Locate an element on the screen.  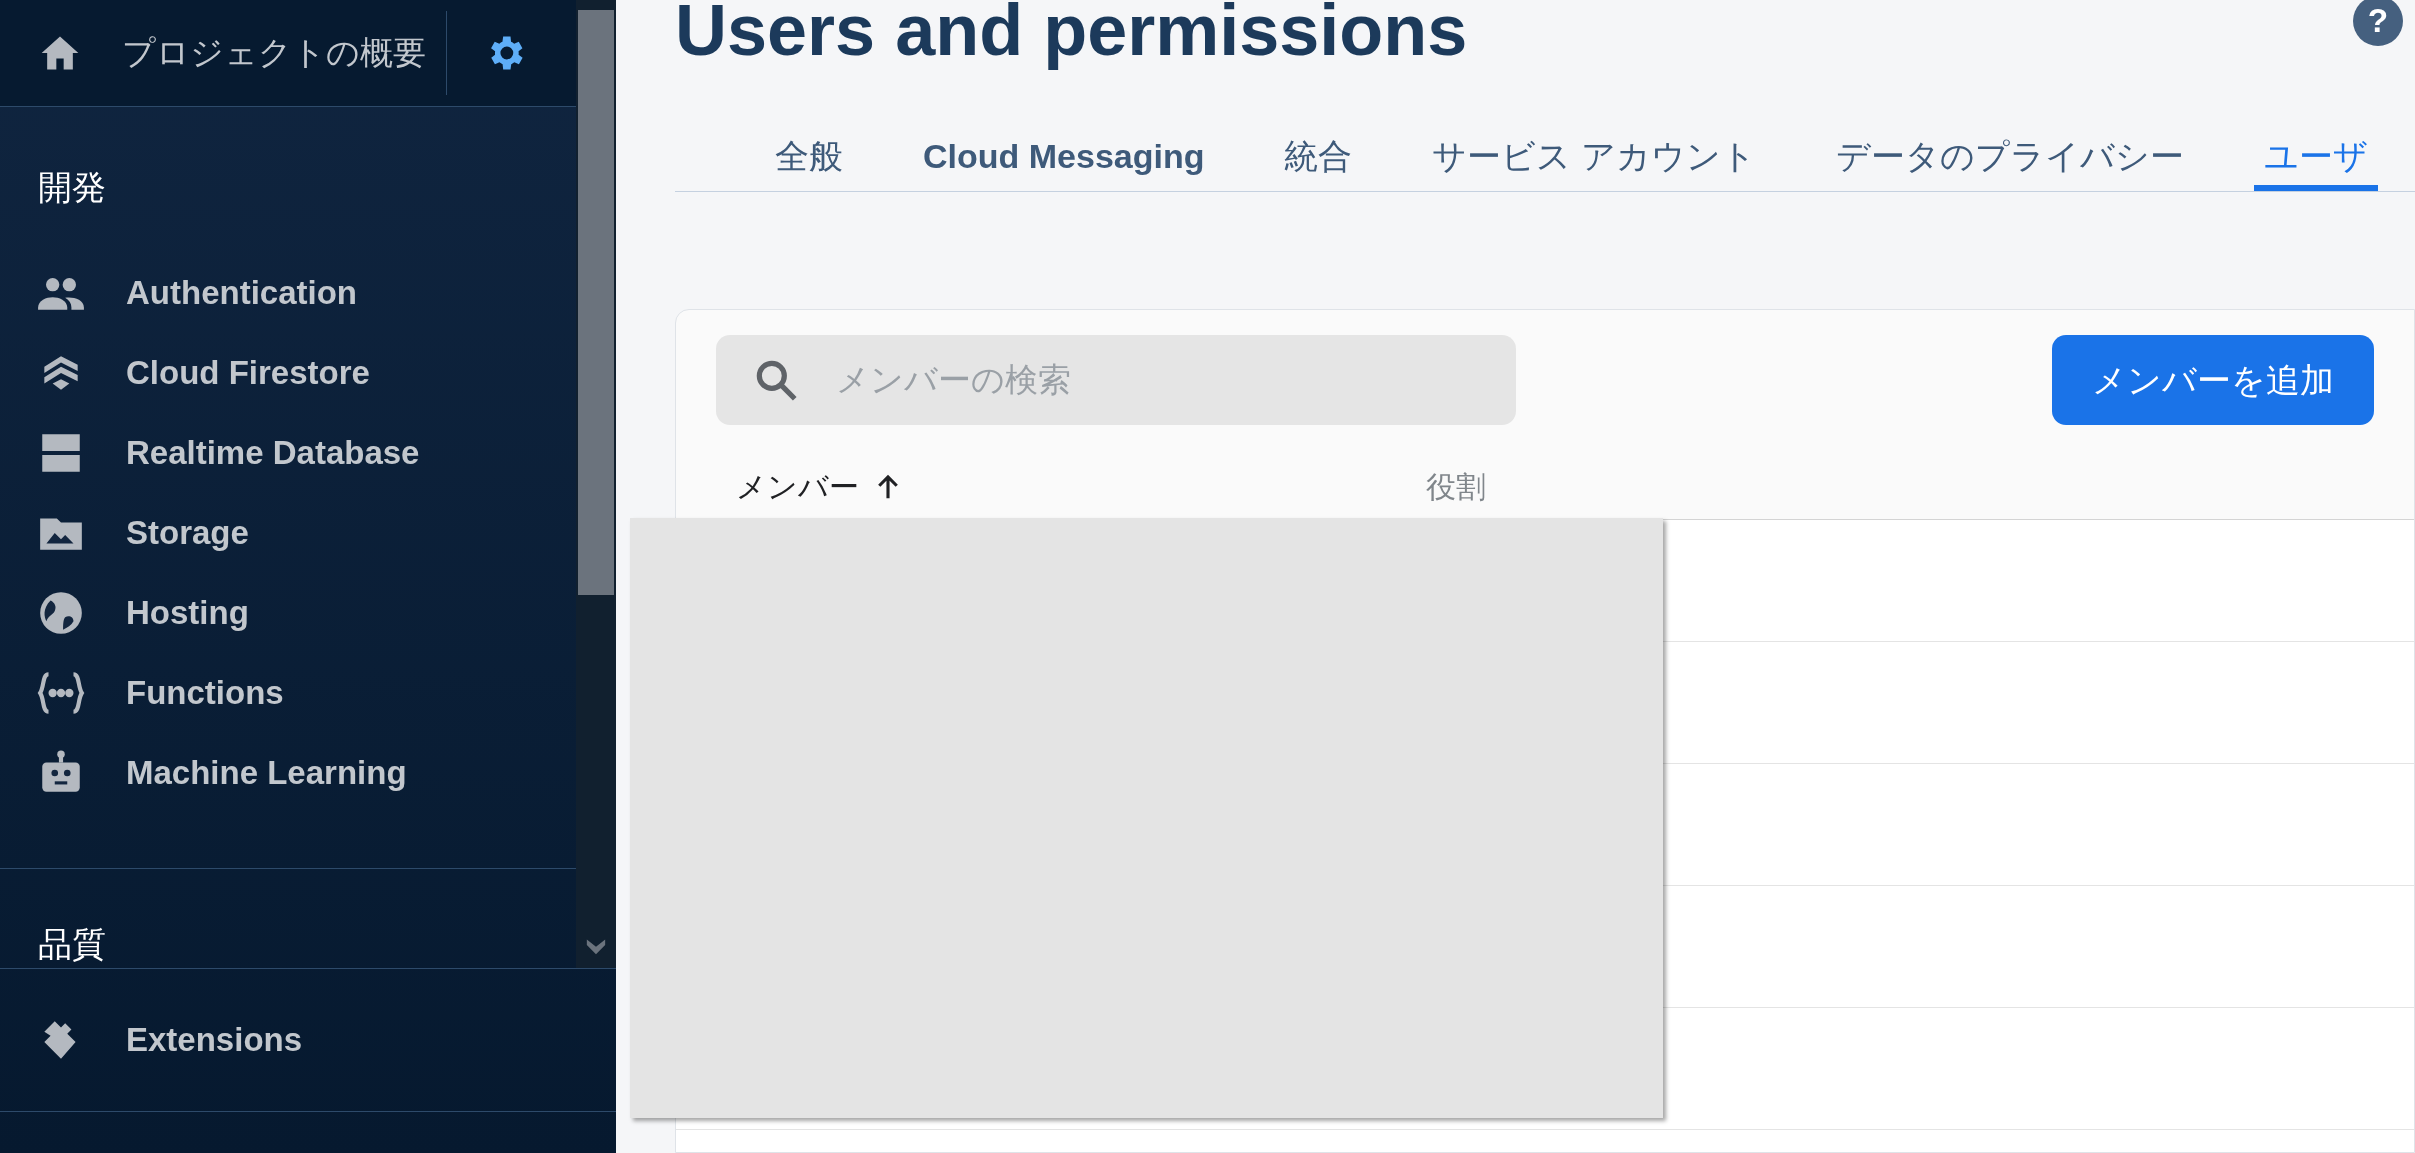
column-header: 役割 is located at coordinates (1456, 486).